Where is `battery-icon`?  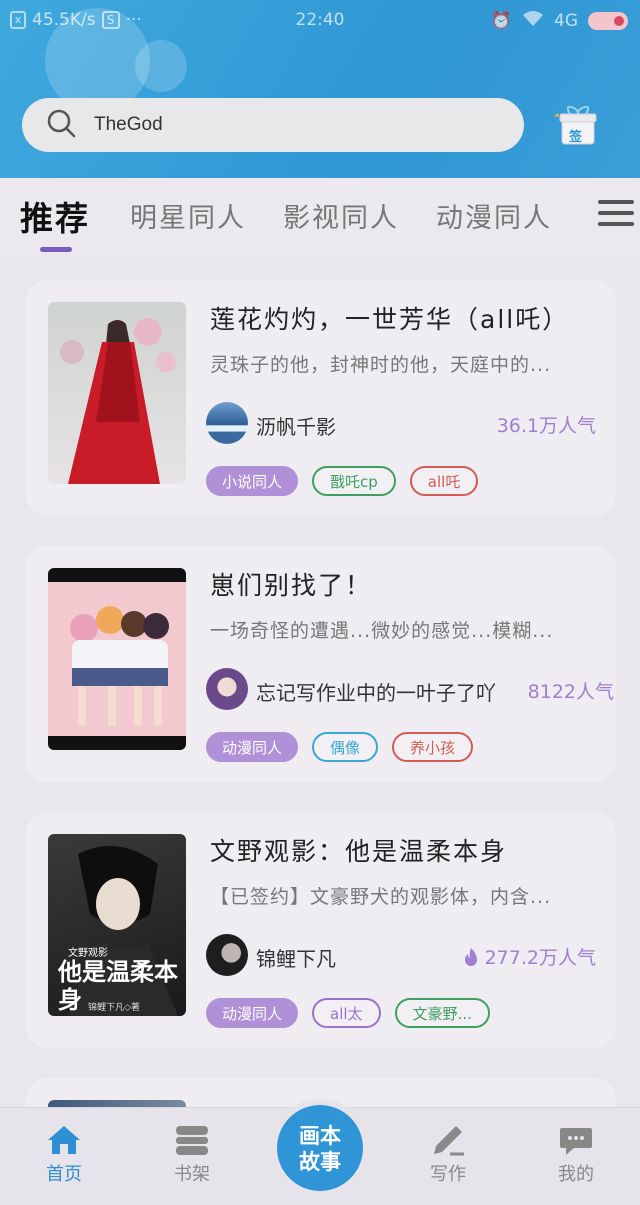 battery-icon is located at coordinates (608, 20).